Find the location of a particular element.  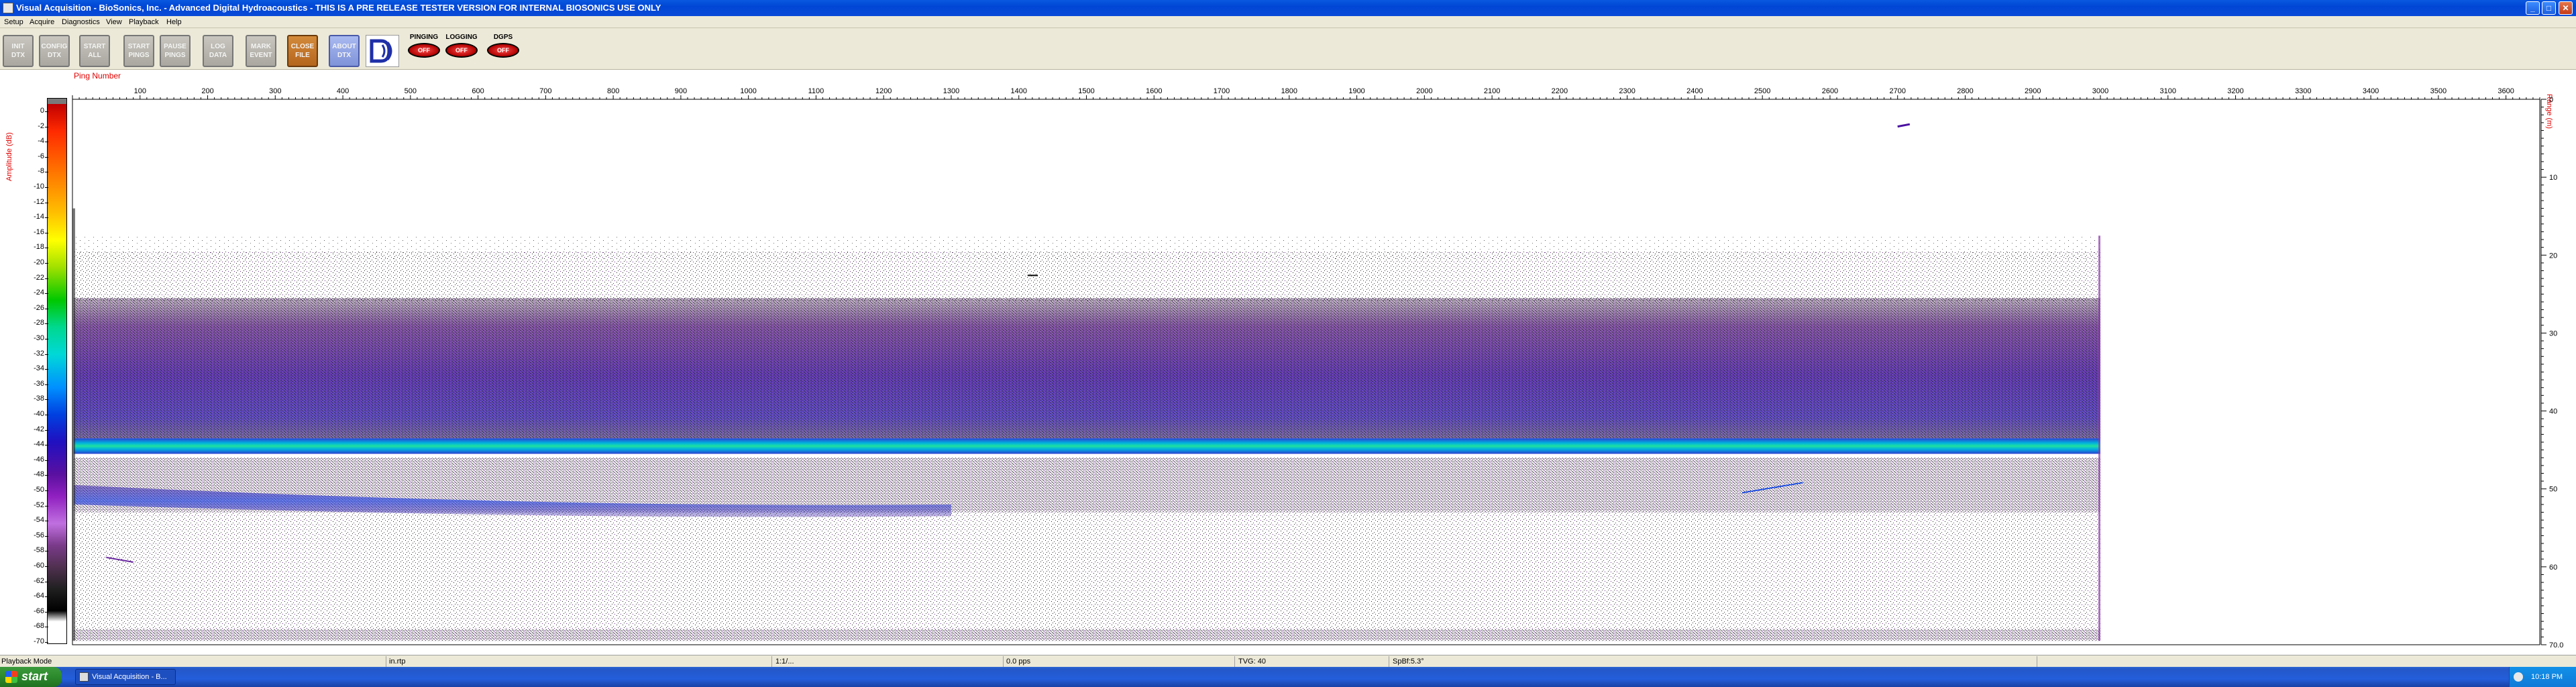

x-tick-label: 1700 is located at coordinates (1222, 91).